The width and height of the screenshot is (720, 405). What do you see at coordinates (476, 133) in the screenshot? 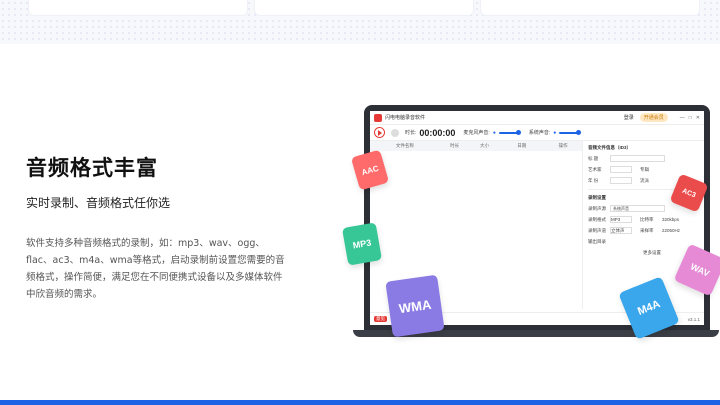
I see `mic-volume-label: 麦克风声音:` at bounding box center [476, 133].